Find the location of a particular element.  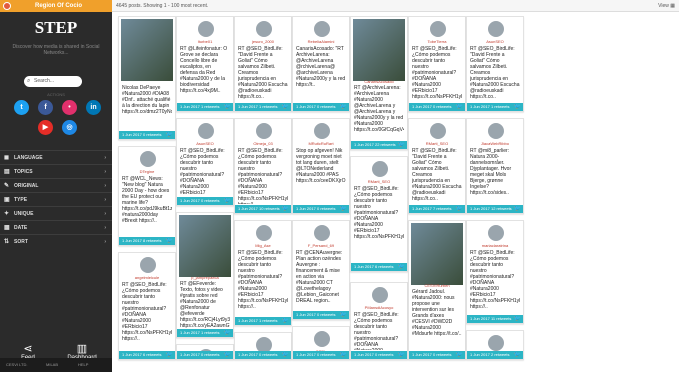

view-menu: View ▦ is located at coordinates (666, 6).